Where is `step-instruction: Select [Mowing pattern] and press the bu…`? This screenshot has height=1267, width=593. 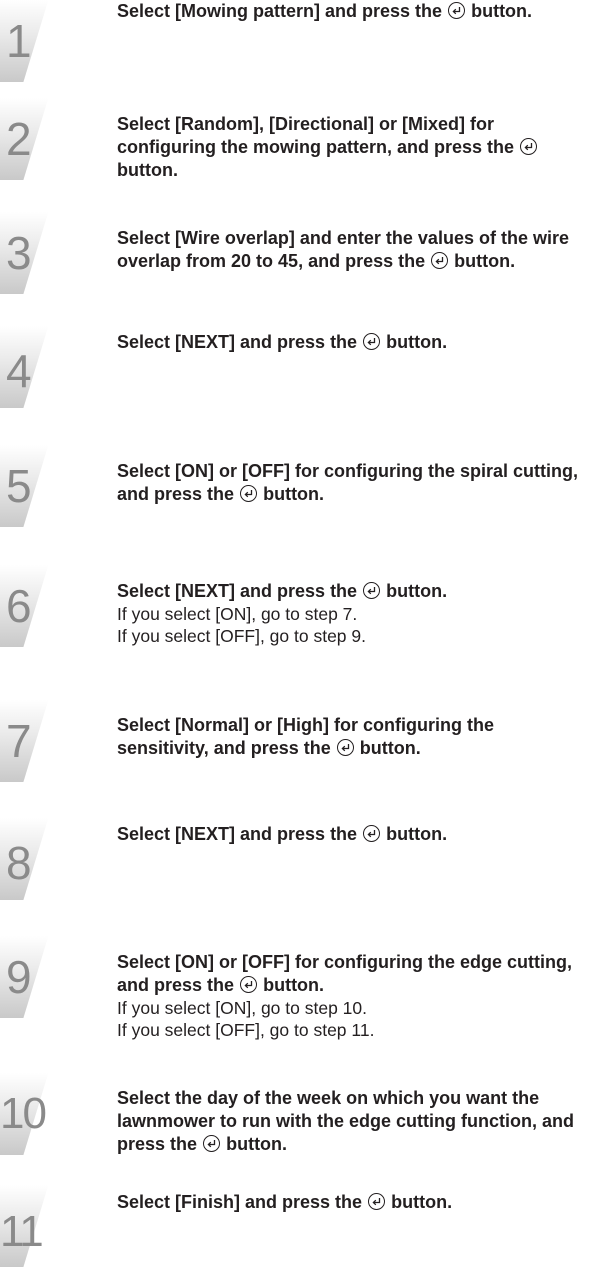 step-instruction: Select [Mowing pattern] and press the bu… is located at coordinates (350, 11).